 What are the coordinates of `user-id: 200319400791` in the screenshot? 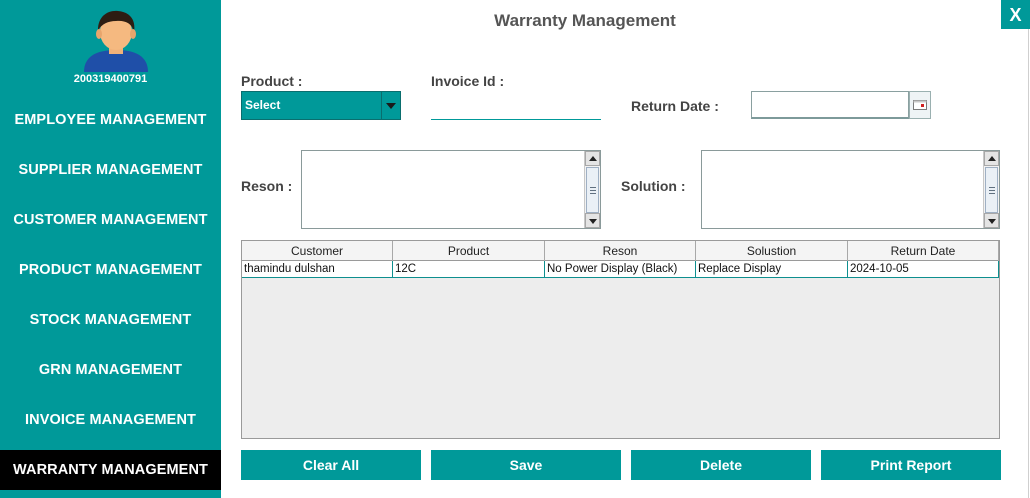 It's located at (110, 79).